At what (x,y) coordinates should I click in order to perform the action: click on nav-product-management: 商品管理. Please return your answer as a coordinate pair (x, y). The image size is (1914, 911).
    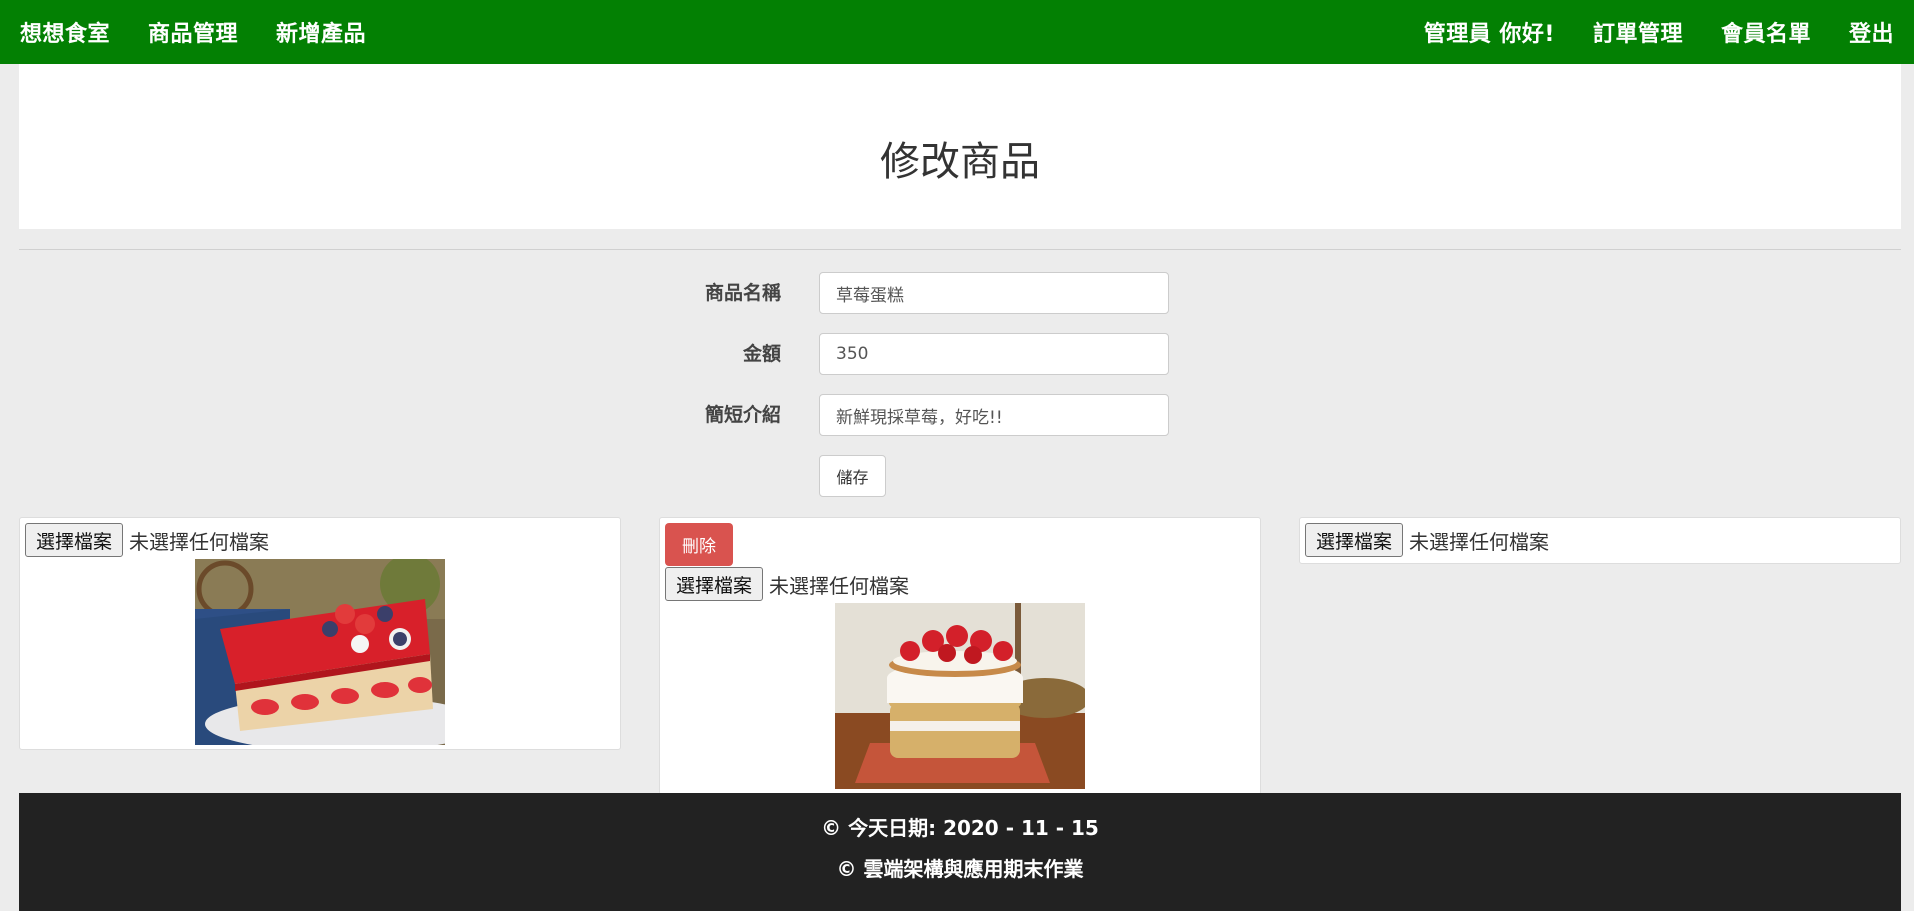
    Looking at the image, I should click on (193, 32).